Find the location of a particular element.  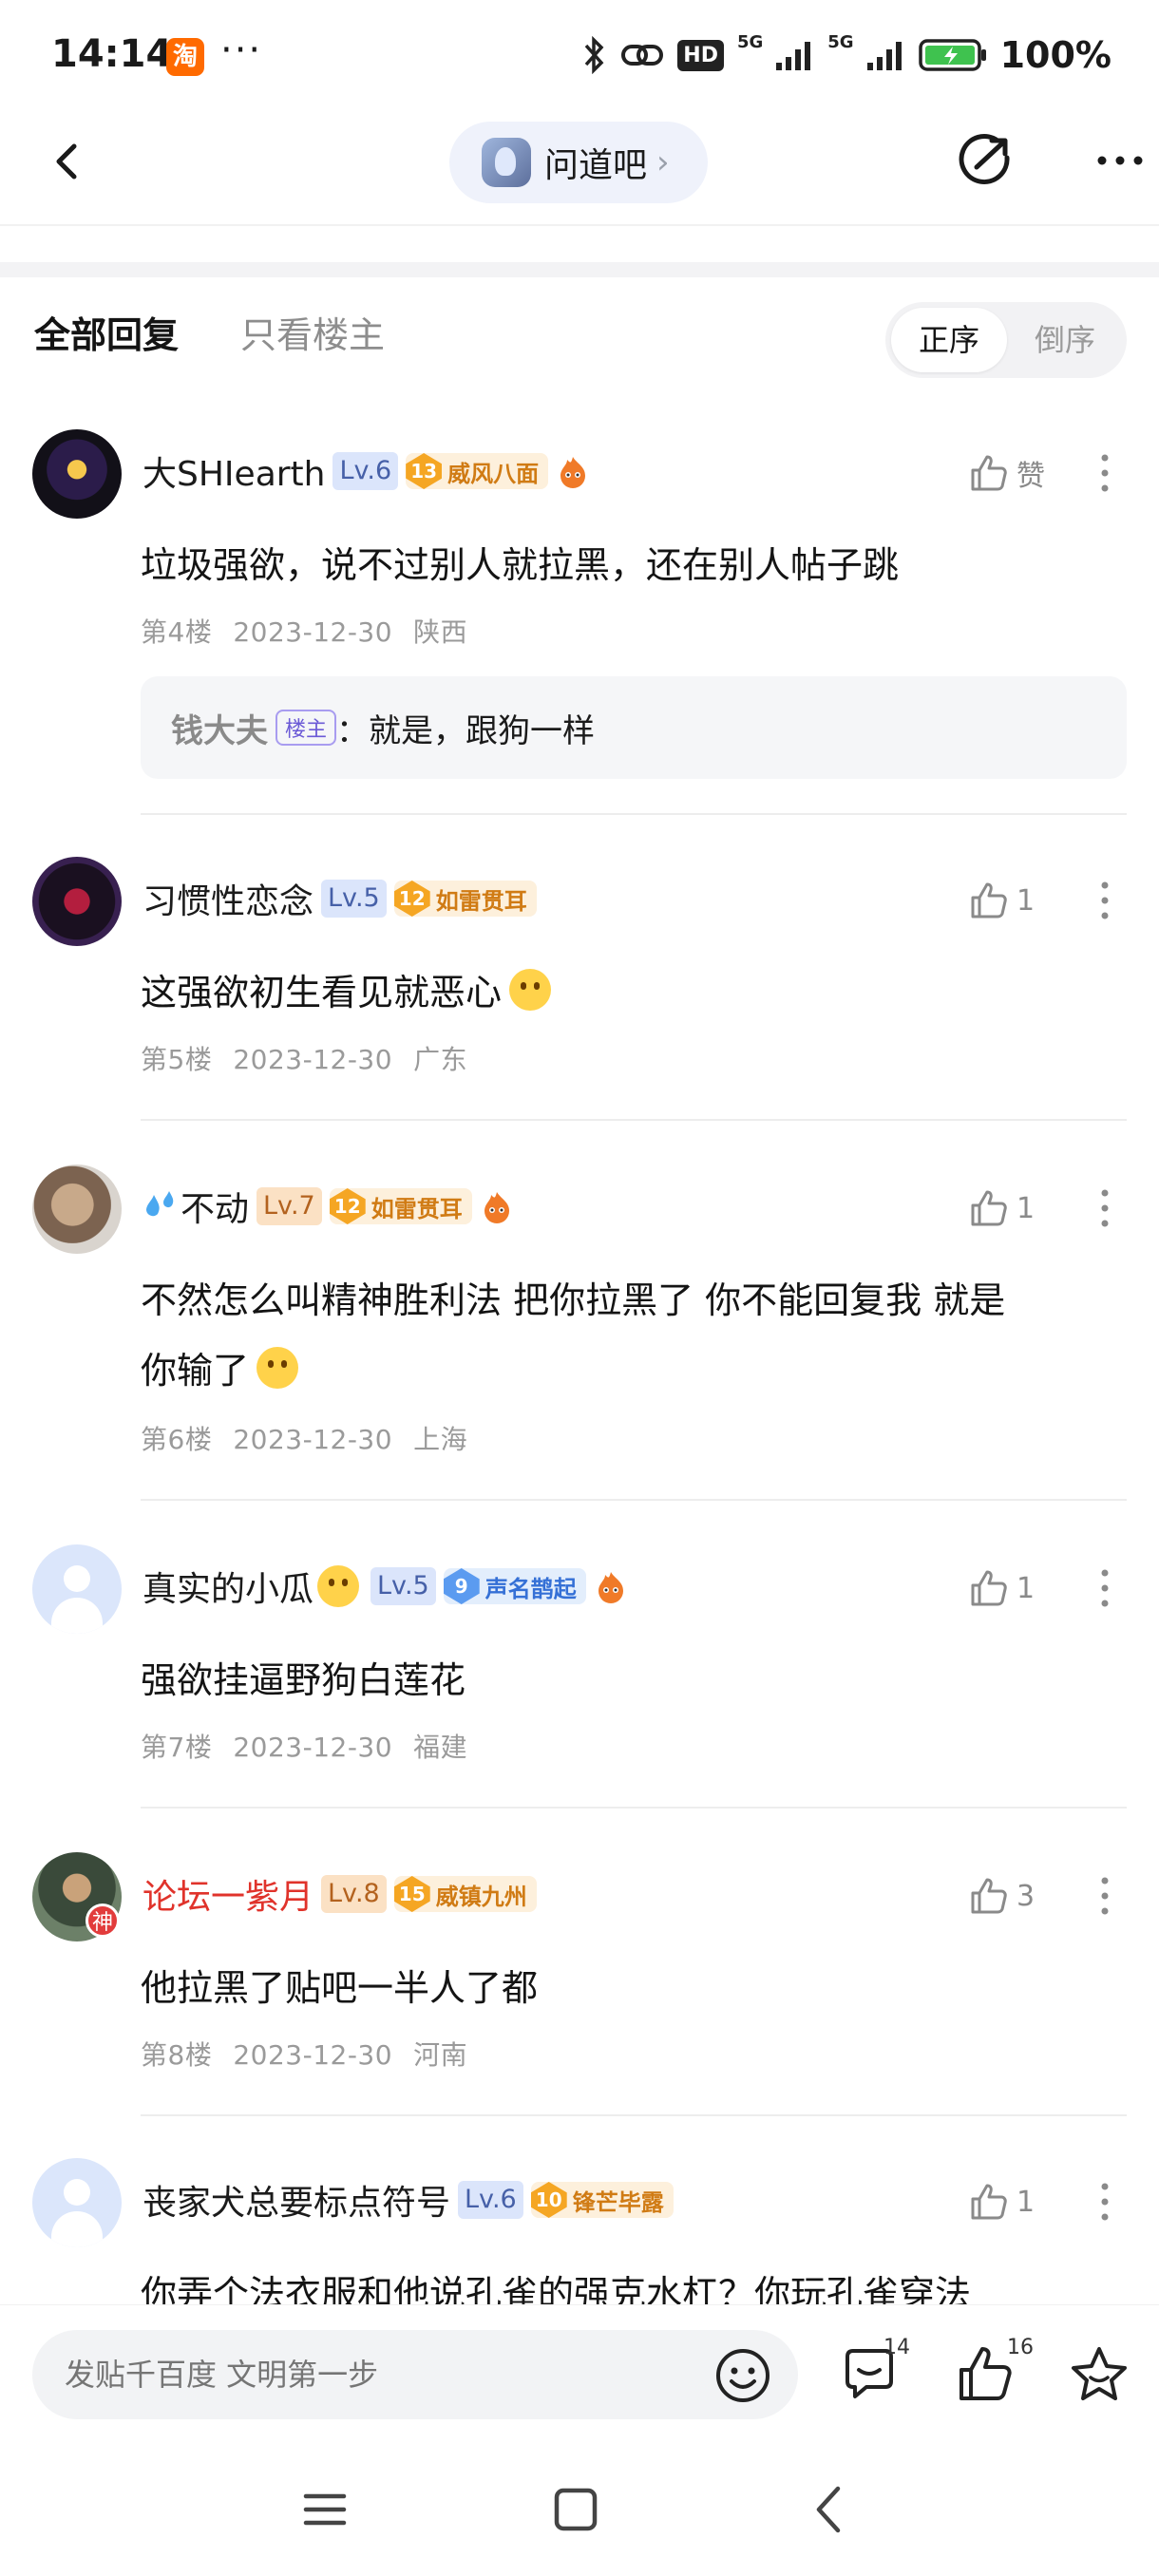

username: 丧家犬总要标点符号 is located at coordinates (296, 2200).